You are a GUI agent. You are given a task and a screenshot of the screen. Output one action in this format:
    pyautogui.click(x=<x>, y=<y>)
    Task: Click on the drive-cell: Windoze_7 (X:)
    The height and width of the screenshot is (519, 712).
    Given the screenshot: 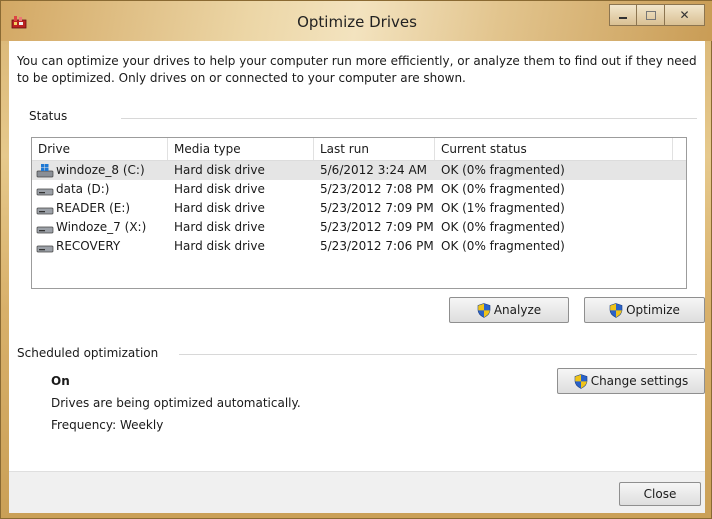 What is the action you would take?
    pyautogui.click(x=91, y=227)
    